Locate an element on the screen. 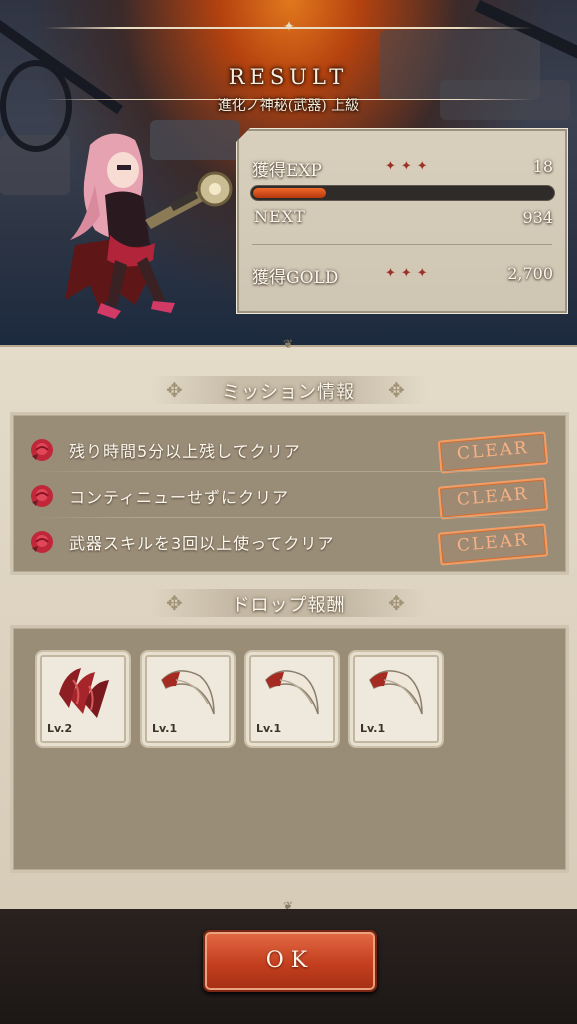 The width and height of the screenshot is (577, 1024). header-ornament-icon: ✦ is located at coordinates (289, 27).